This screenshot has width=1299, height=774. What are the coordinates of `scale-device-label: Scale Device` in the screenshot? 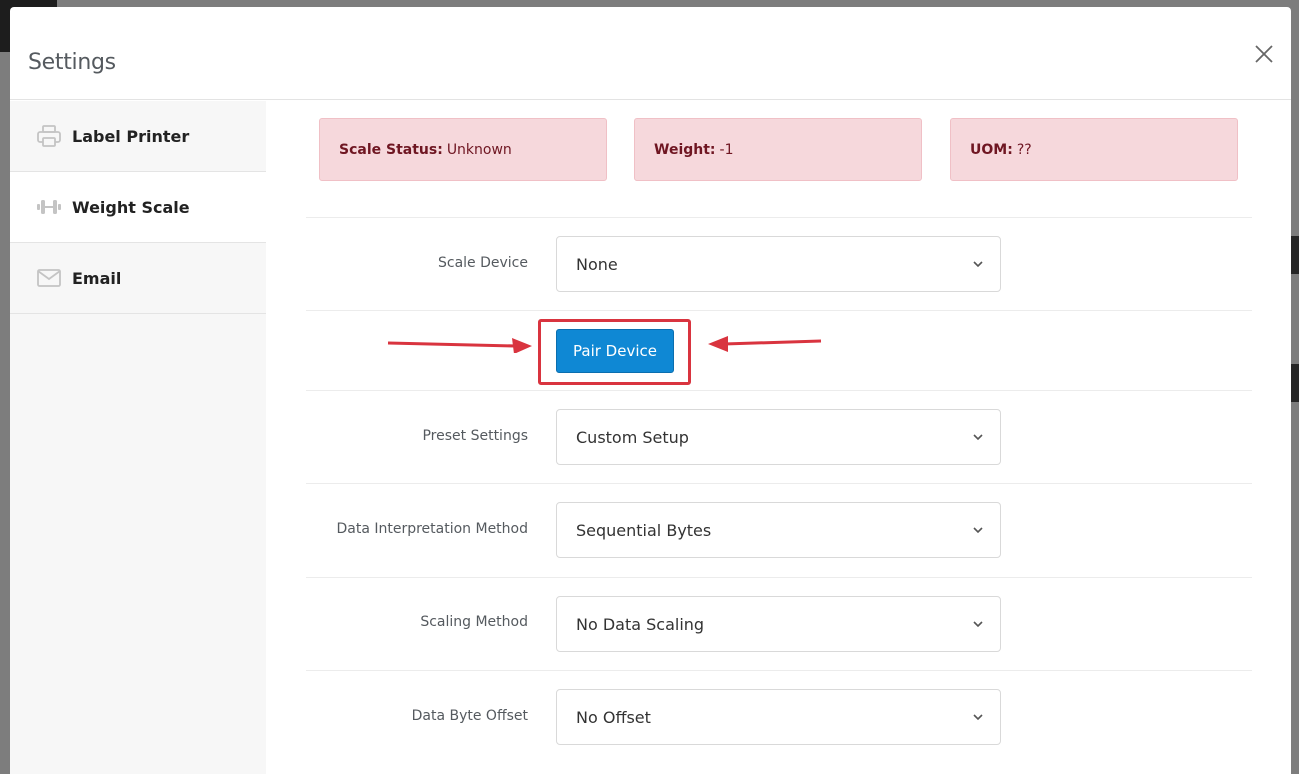 It's located at (483, 263).